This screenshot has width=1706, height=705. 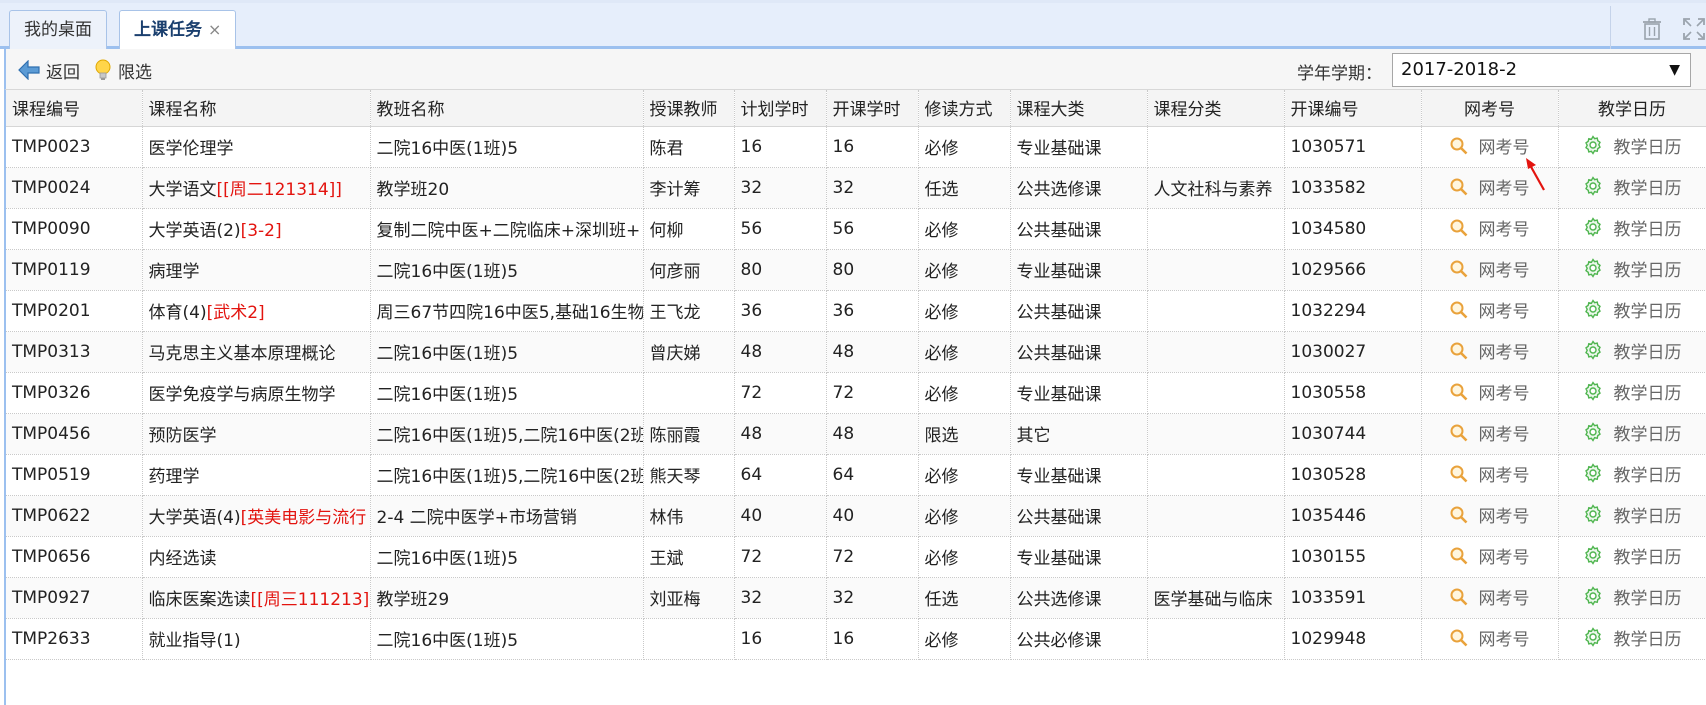 What do you see at coordinates (872, 108) in the screenshot?
I see `column-header: 开课学时` at bounding box center [872, 108].